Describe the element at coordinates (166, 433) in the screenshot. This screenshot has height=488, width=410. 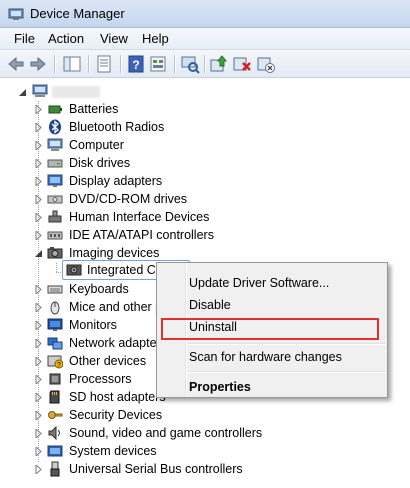
I see `tree-item-label: Sound, video and game controllers` at that location.